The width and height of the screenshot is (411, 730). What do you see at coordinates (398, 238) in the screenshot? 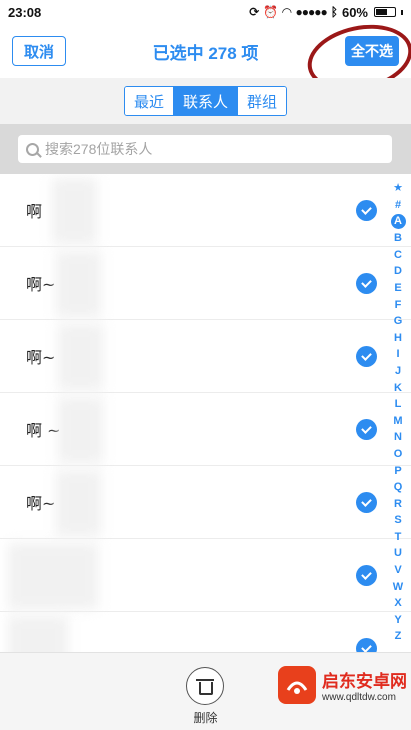
I see `alpha-index-letter: B` at bounding box center [398, 238].